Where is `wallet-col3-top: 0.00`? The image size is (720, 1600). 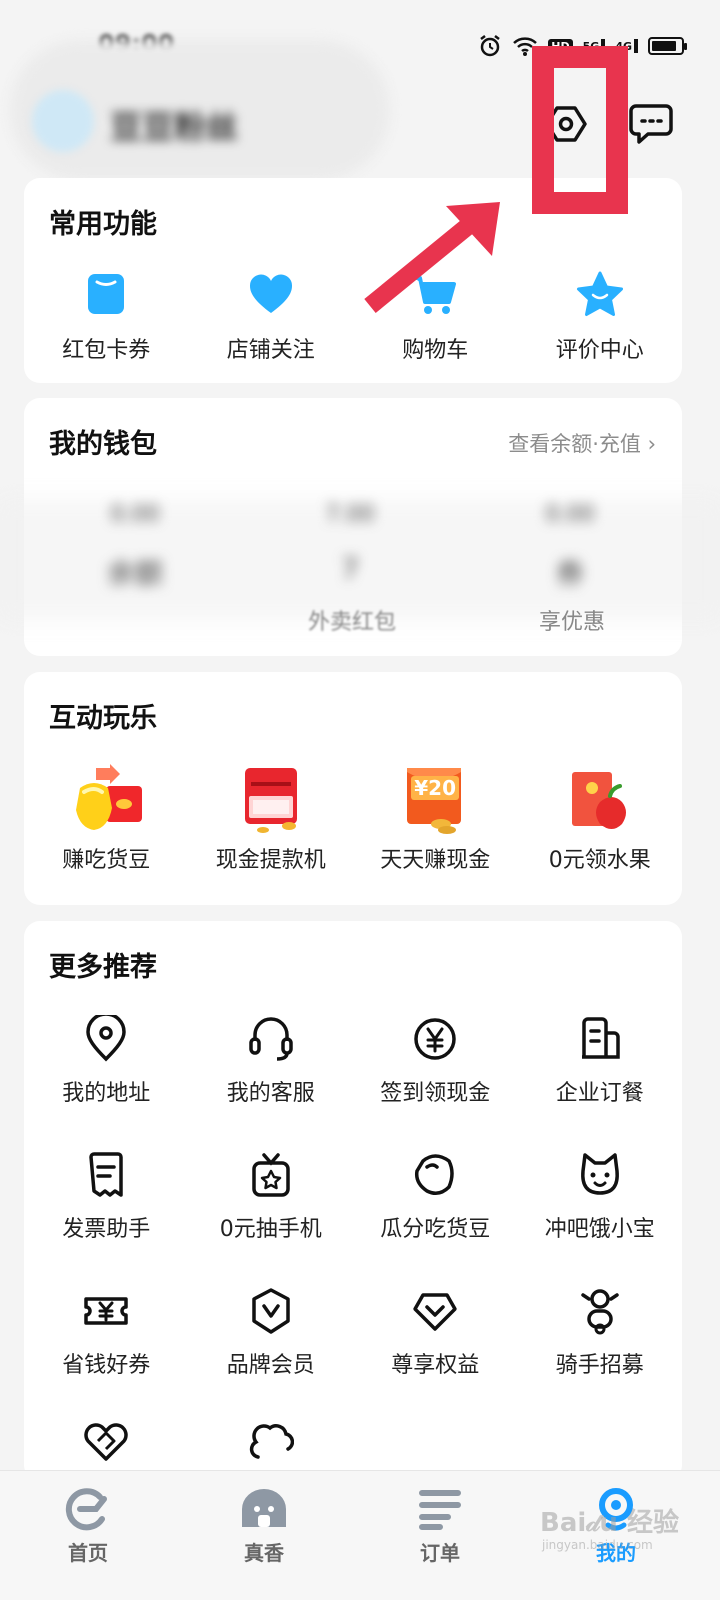
wallet-col3-top: 0.00 is located at coordinates (570, 514).